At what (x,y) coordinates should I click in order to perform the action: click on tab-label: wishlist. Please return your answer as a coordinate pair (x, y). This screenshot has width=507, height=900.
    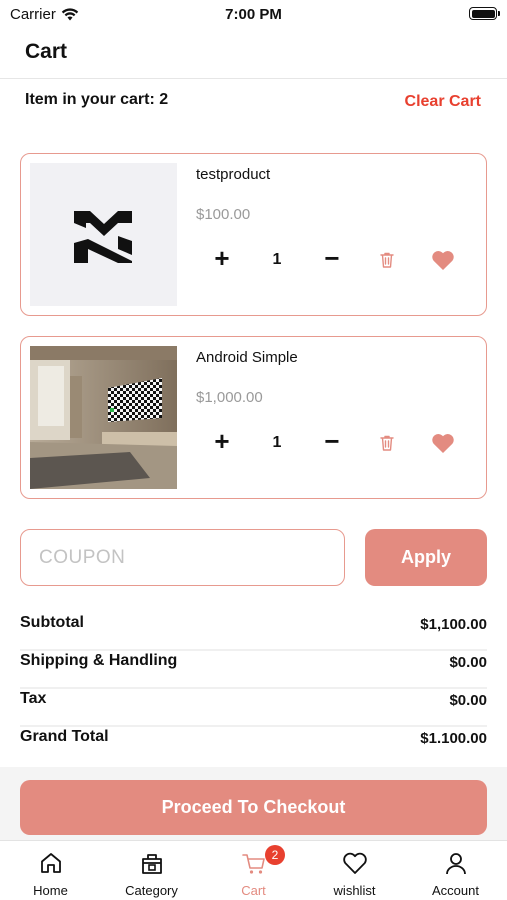
    Looking at the image, I should click on (354, 890).